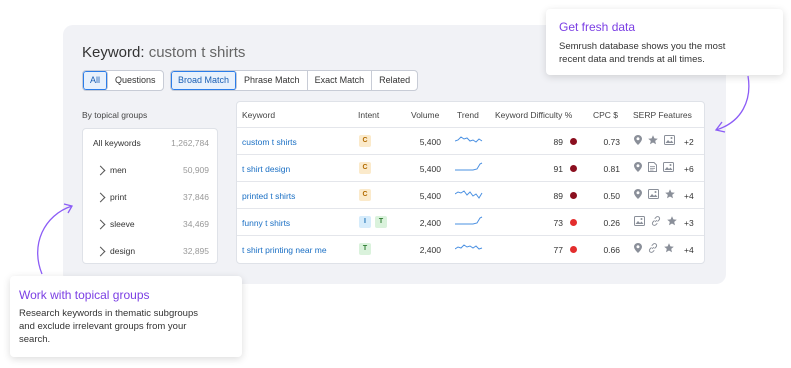 Image resolution: width=791 pixels, height=368 pixels. What do you see at coordinates (55, 240) in the screenshot?
I see `groups-arrow` at bounding box center [55, 240].